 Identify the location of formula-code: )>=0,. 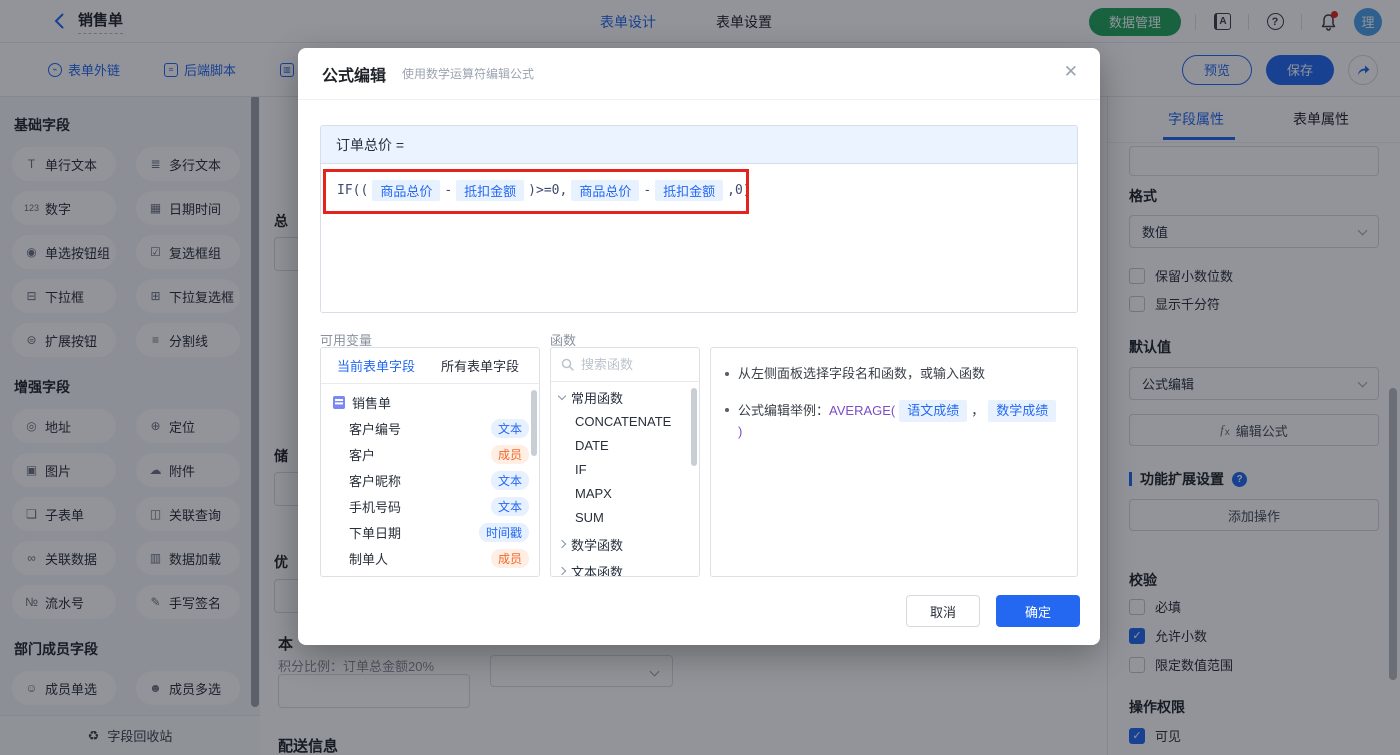
(548, 190).